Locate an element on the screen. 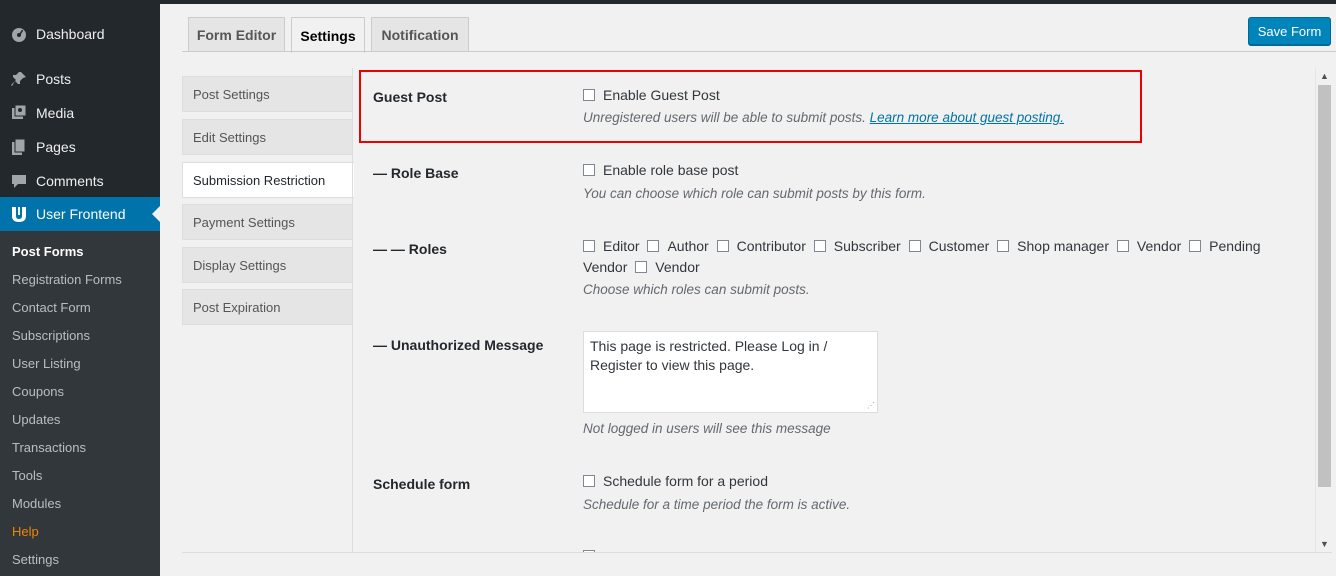 The image size is (1336, 576). role-option-author: Author is located at coordinates (678, 246).